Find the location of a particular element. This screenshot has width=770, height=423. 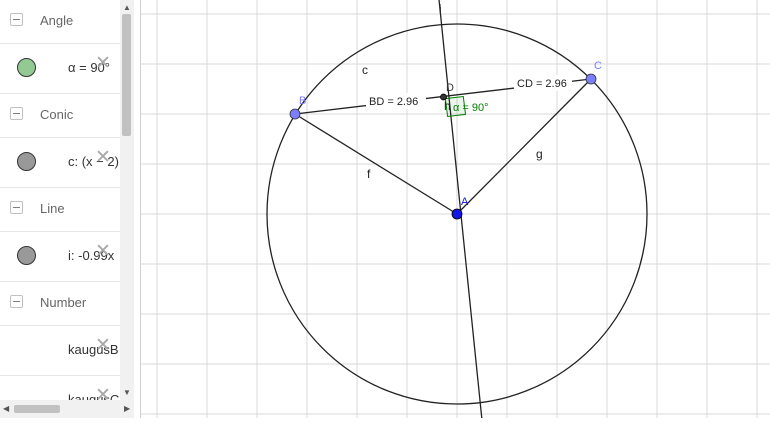

vertical-scrollbar: ▲ ▼ is located at coordinates (127, 200).